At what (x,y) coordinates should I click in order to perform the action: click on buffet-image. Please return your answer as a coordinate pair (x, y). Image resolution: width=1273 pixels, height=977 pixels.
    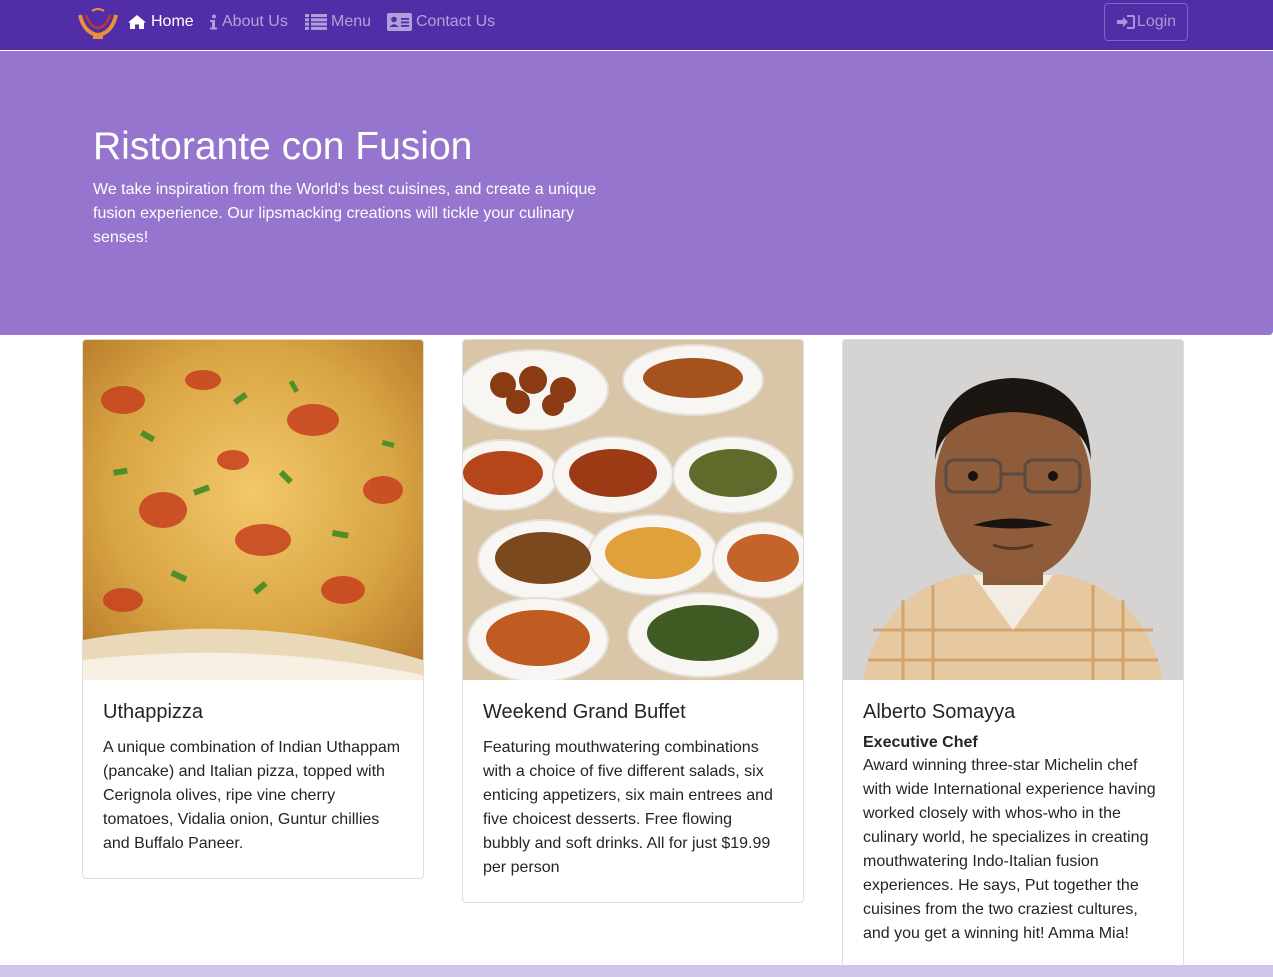
    Looking at the image, I should click on (633, 510).